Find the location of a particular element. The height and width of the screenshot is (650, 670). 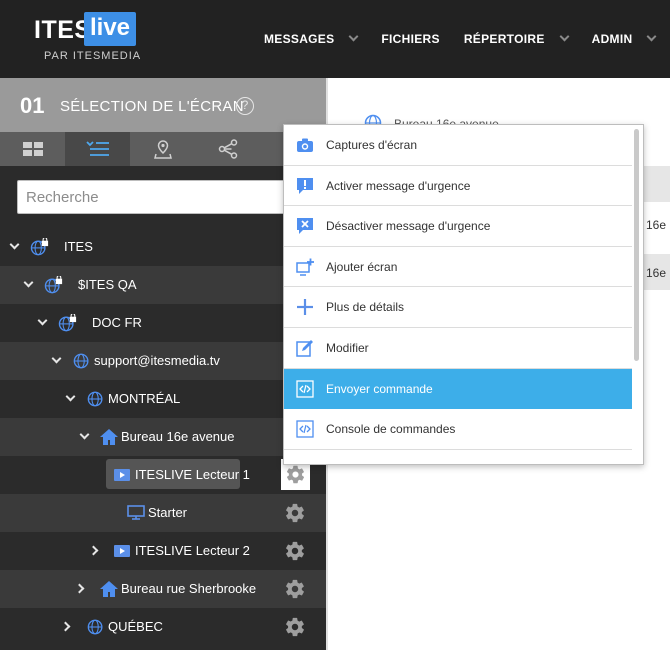

tree-node-label: DOC FR is located at coordinates (117, 322).